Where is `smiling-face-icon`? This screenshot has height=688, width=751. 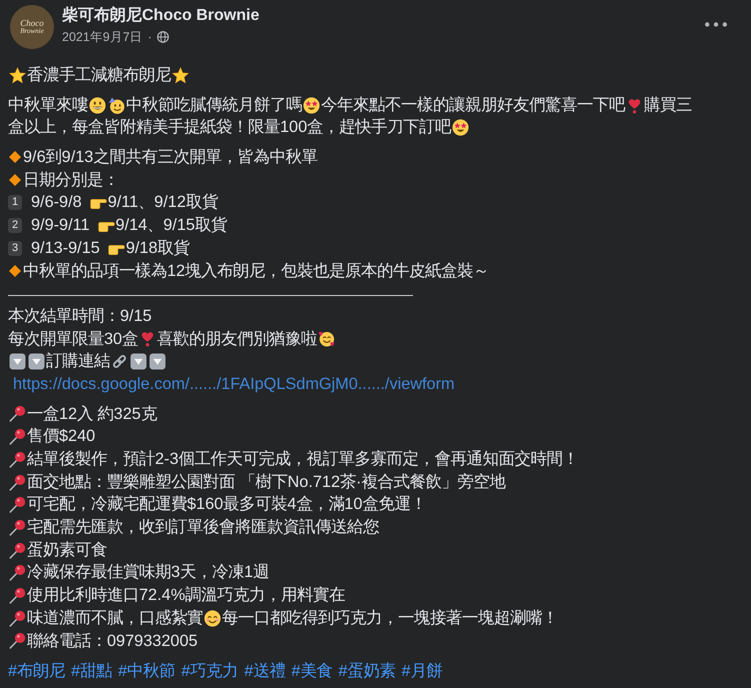 smiling-face-icon is located at coordinates (212, 618).